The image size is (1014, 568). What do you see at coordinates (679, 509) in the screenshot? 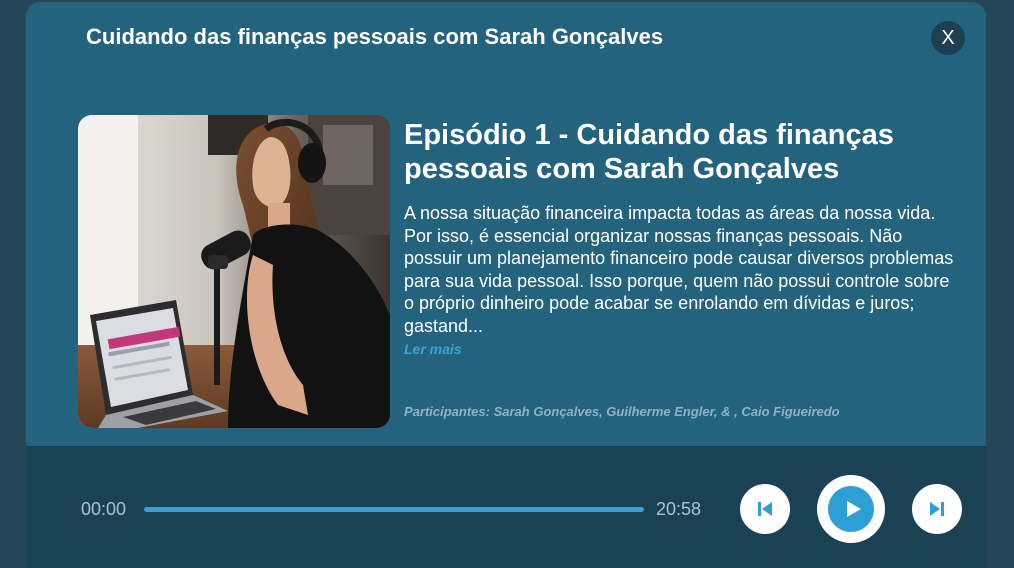
I see `total-time: 20:58` at bounding box center [679, 509].